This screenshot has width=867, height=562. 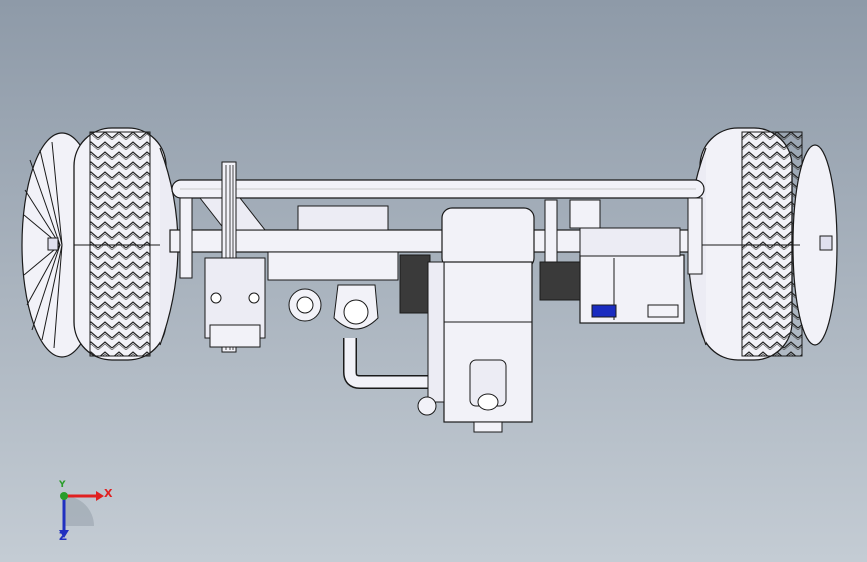 What do you see at coordinates (826, 243) in the screenshot?
I see `right-hub` at bounding box center [826, 243].